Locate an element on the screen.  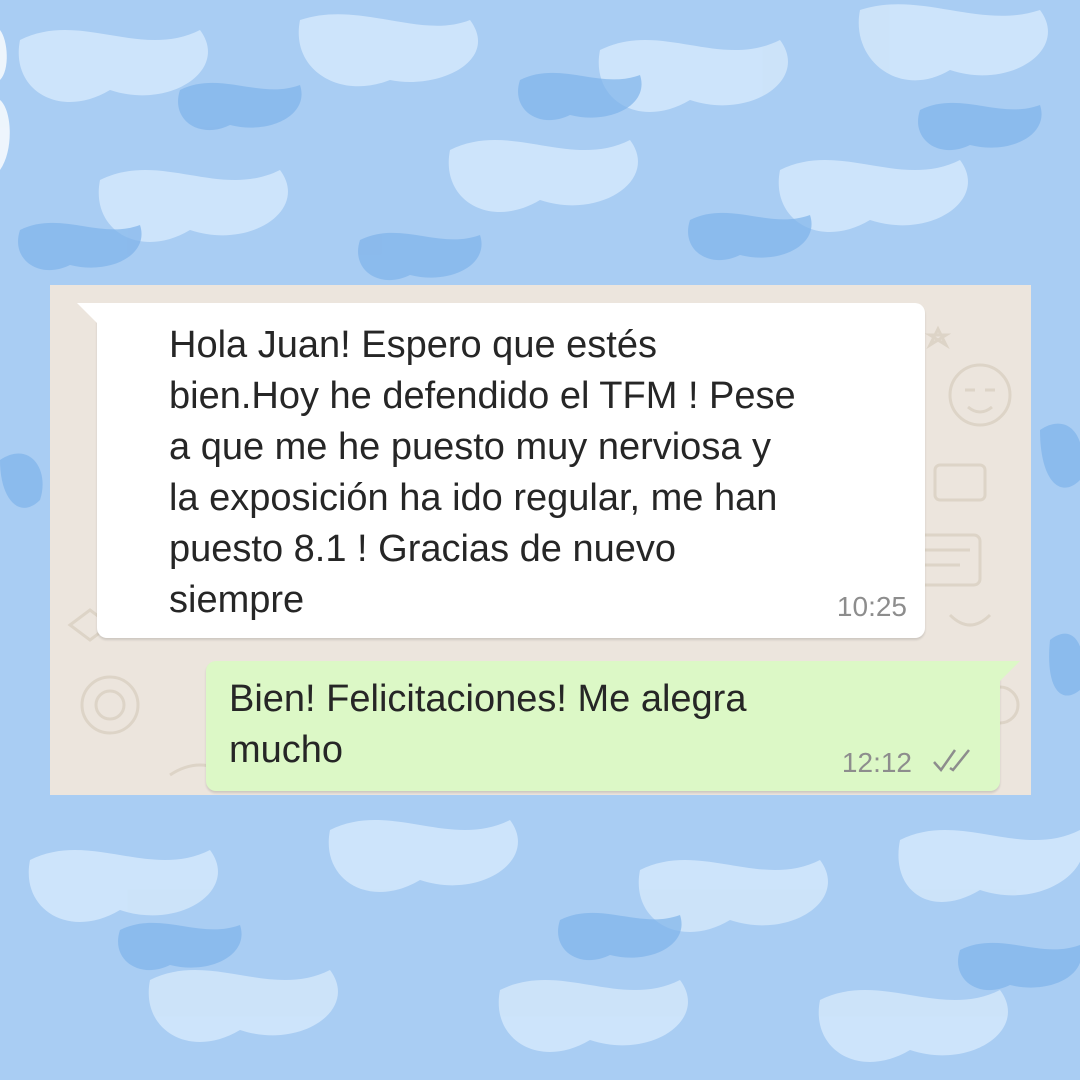
message-line: bien.Hoy he defendido el TFM ! Pese is located at coordinates (482, 396).